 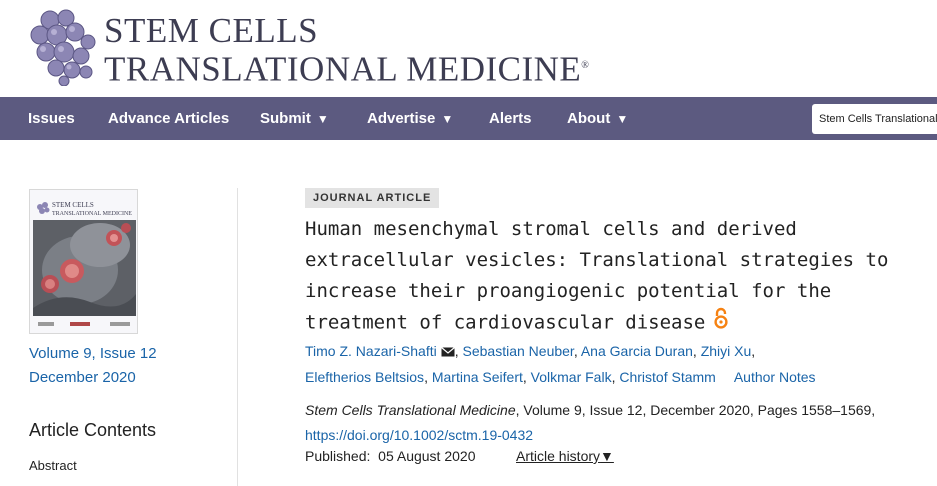 I want to click on nav-advance-articles: Advance Articles, so click(x=168, y=118).